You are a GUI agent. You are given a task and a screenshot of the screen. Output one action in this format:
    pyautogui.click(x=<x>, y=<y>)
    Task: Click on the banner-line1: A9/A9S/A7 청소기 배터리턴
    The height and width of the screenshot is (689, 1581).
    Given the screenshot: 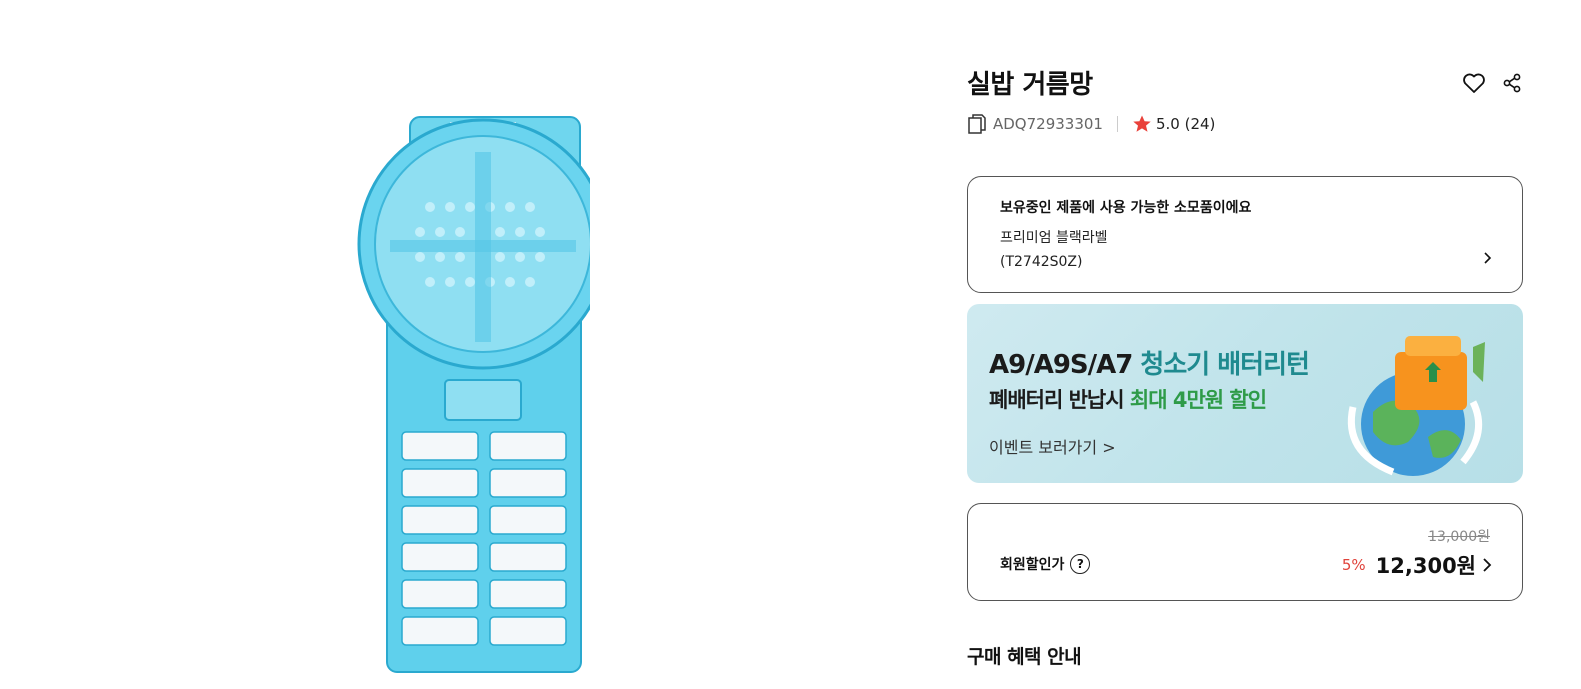 What is the action you would take?
    pyautogui.click(x=1149, y=365)
    